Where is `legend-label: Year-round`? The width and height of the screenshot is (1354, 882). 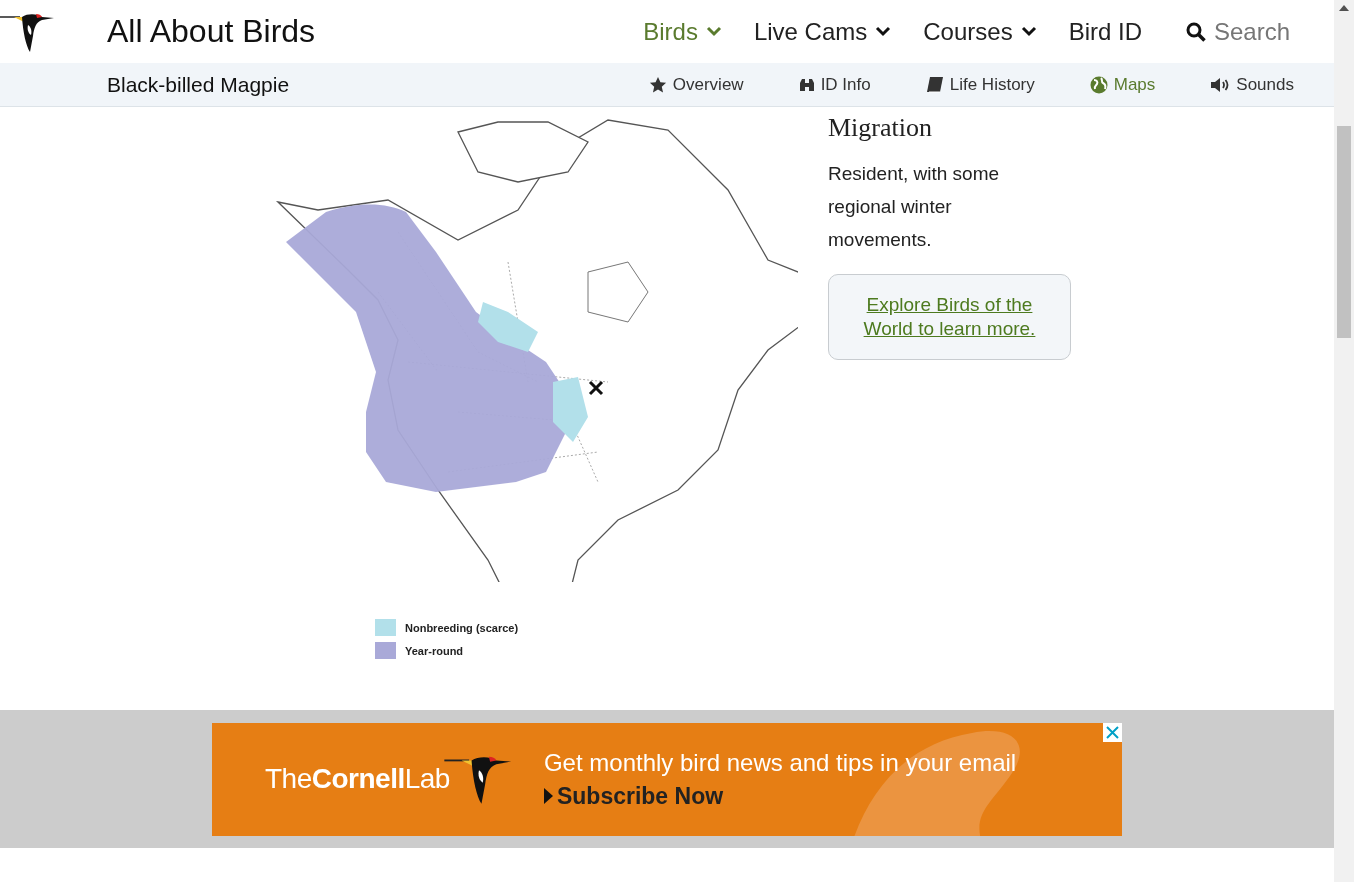
legend-label: Year-round is located at coordinates (434, 650).